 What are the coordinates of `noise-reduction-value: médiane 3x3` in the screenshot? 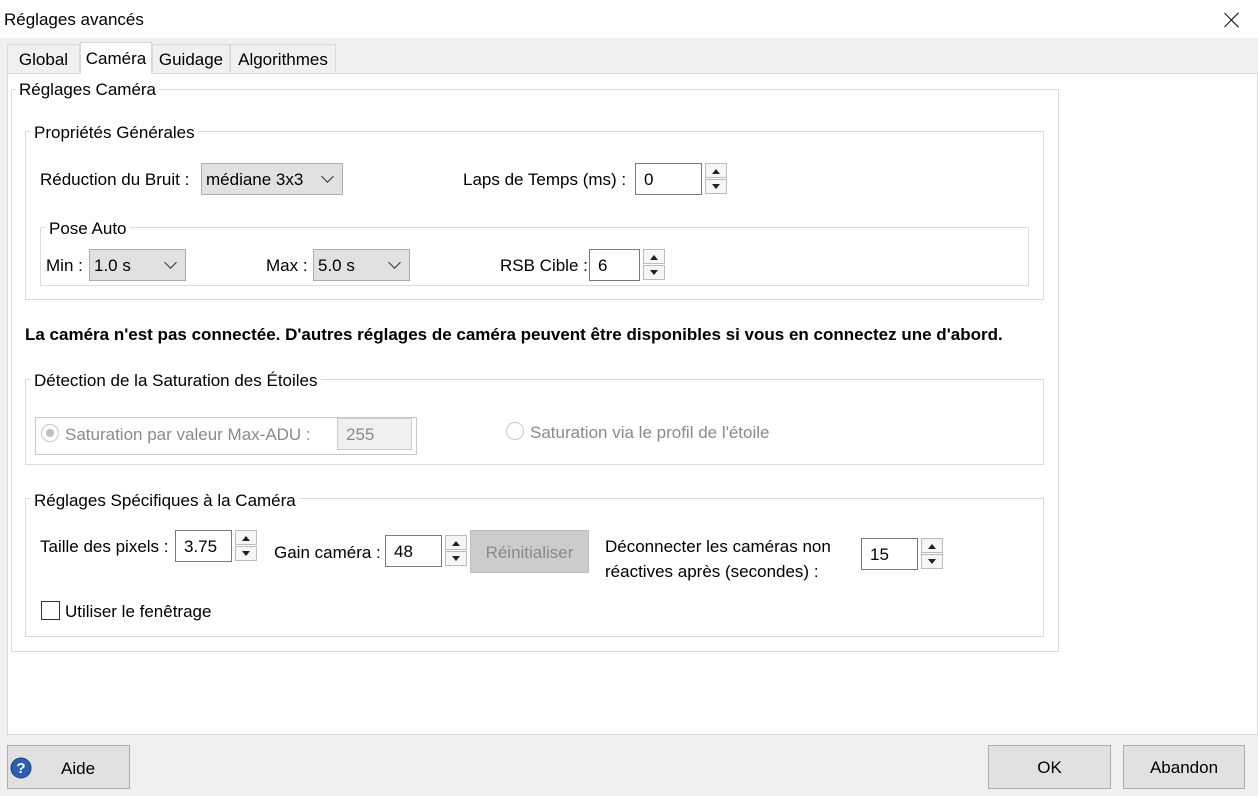 It's located at (255, 179).